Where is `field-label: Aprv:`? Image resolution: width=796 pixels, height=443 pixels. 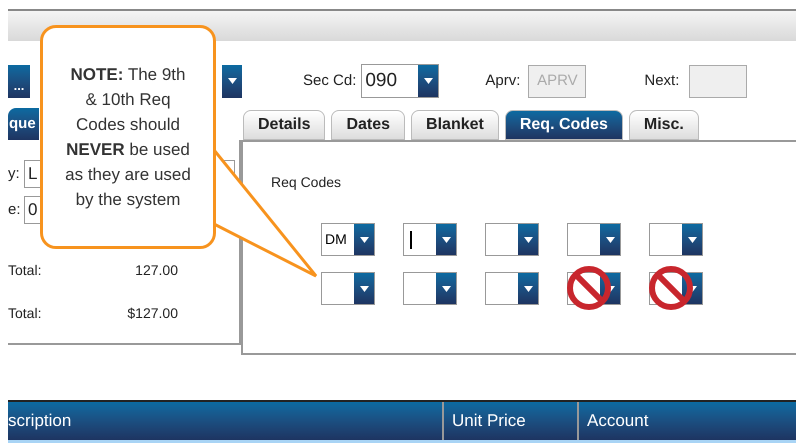
field-label: Aprv: is located at coordinates (502, 80).